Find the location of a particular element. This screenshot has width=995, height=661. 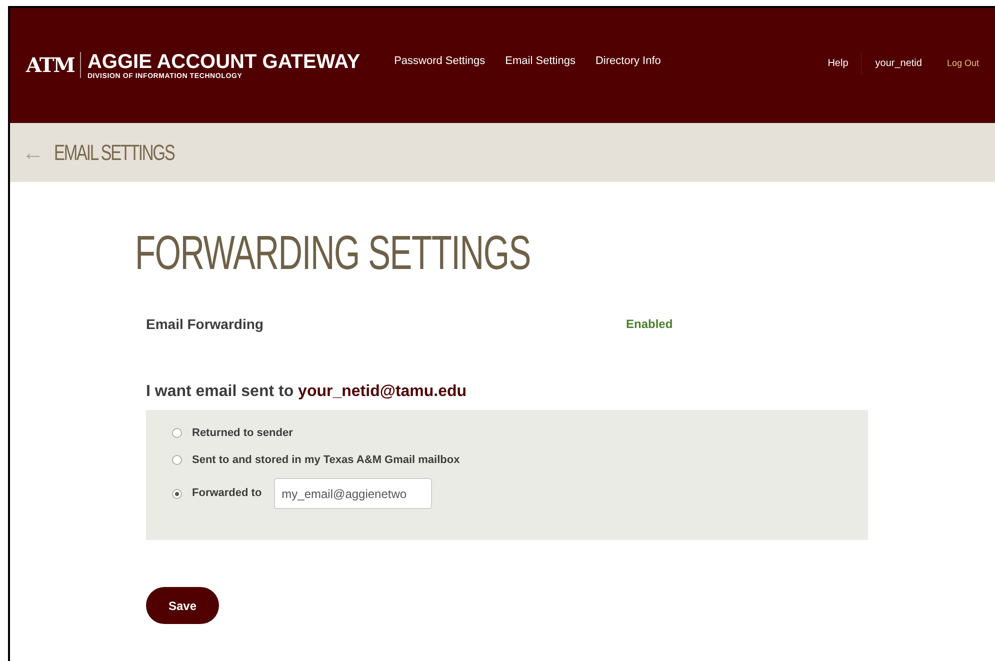

status-value: Enabled is located at coordinates (649, 324).